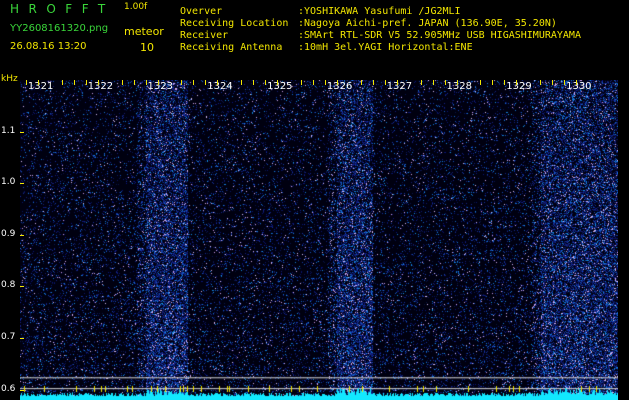  Describe the element at coordinates (160, 86) in the screenshot. I see `x-tick-label: 1323` at that location.